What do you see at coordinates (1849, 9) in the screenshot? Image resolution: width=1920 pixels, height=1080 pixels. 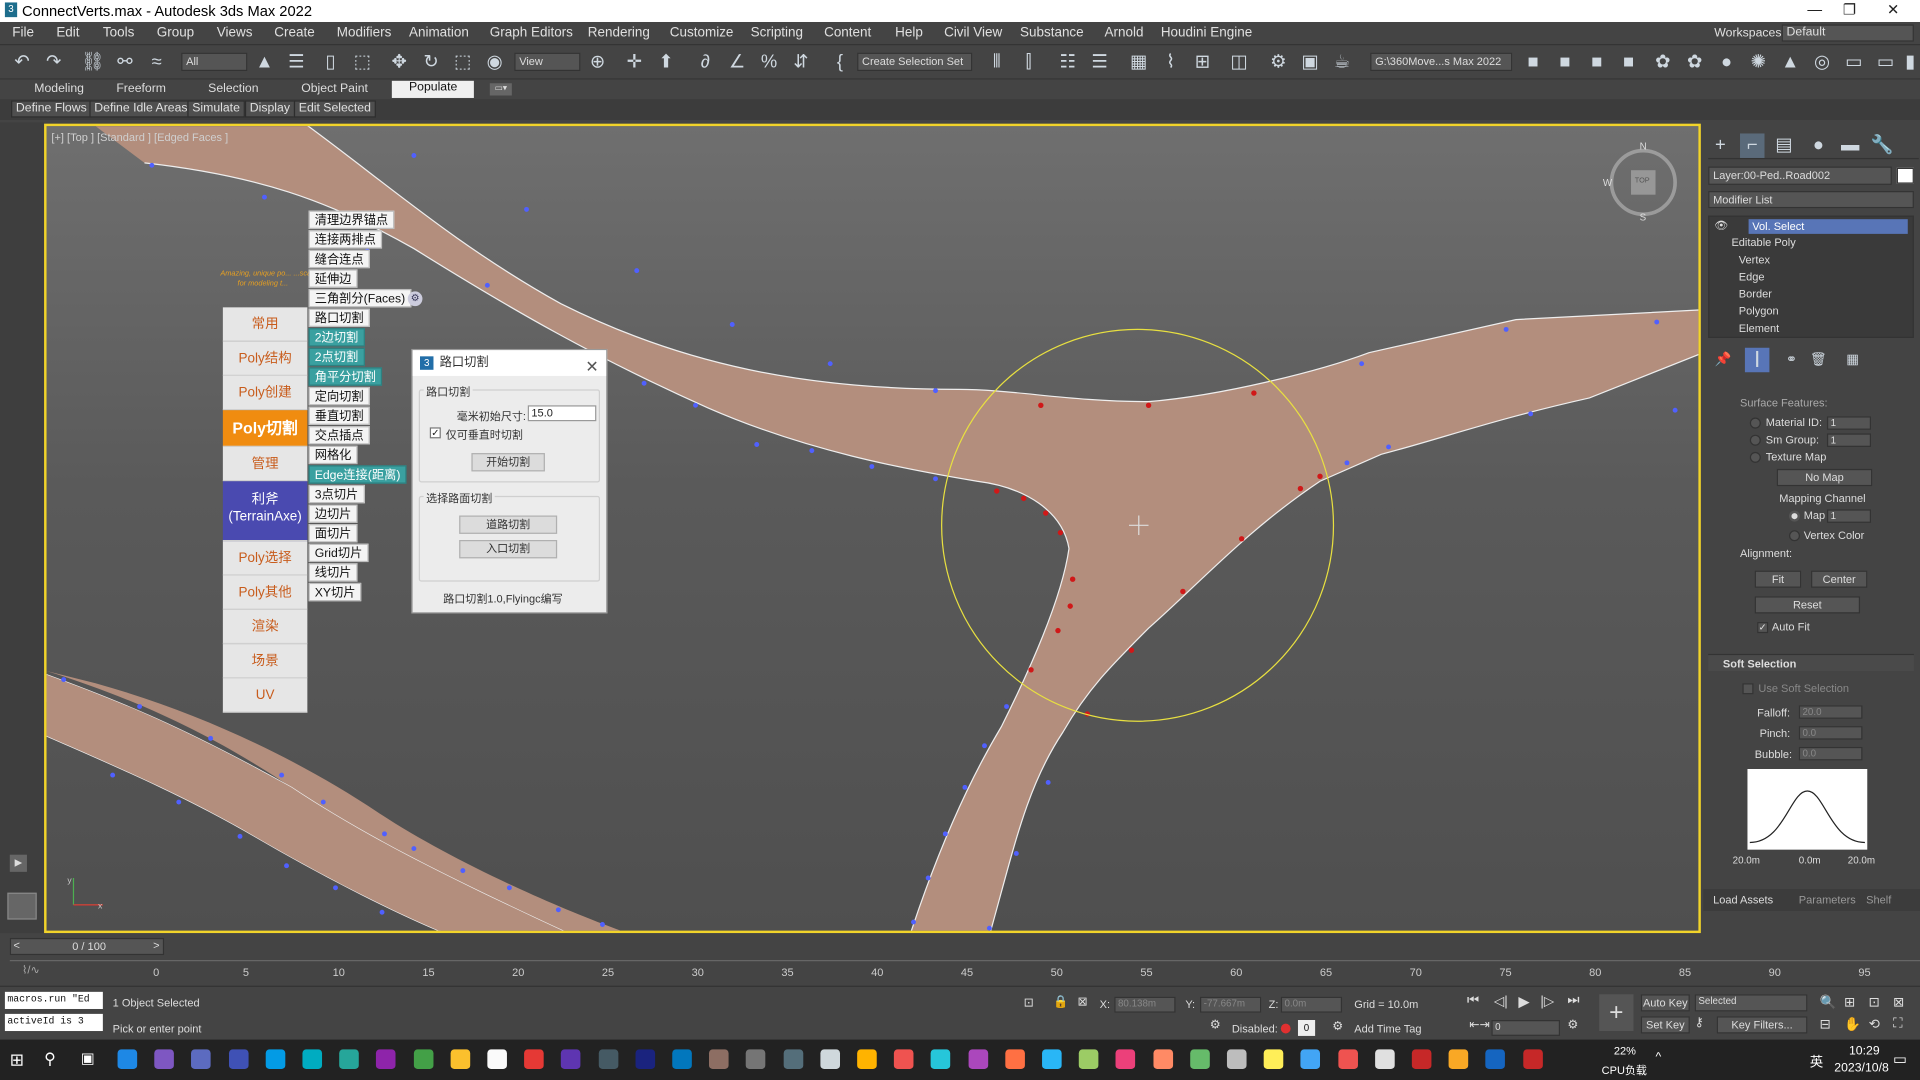 I see `maximize-button: ❐` at bounding box center [1849, 9].